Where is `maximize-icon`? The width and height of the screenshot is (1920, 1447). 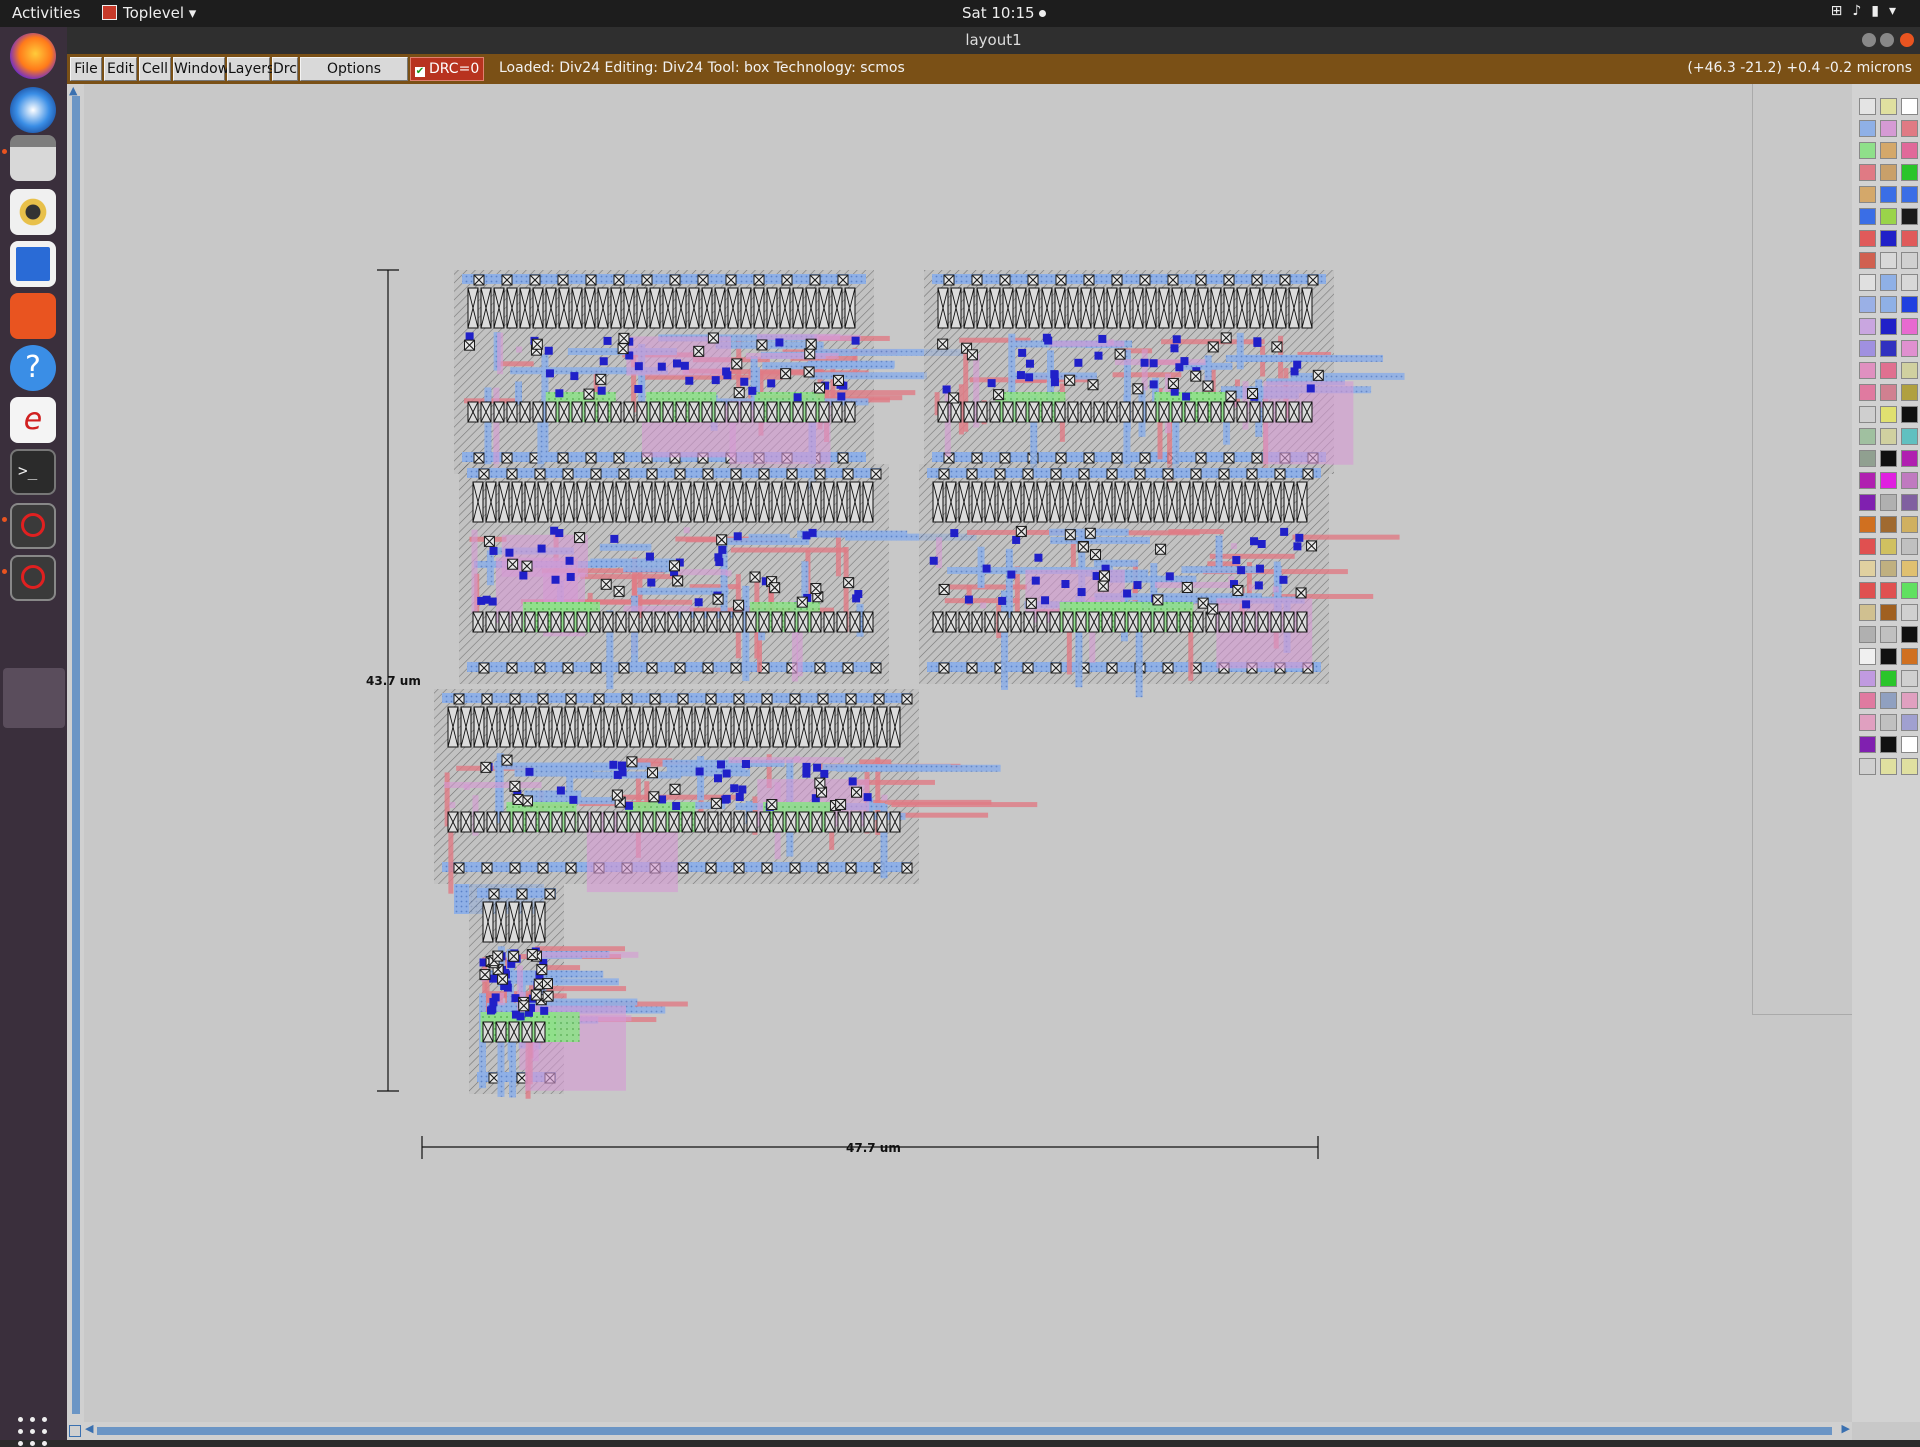 maximize-icon is located at coordinates (1887, 40).